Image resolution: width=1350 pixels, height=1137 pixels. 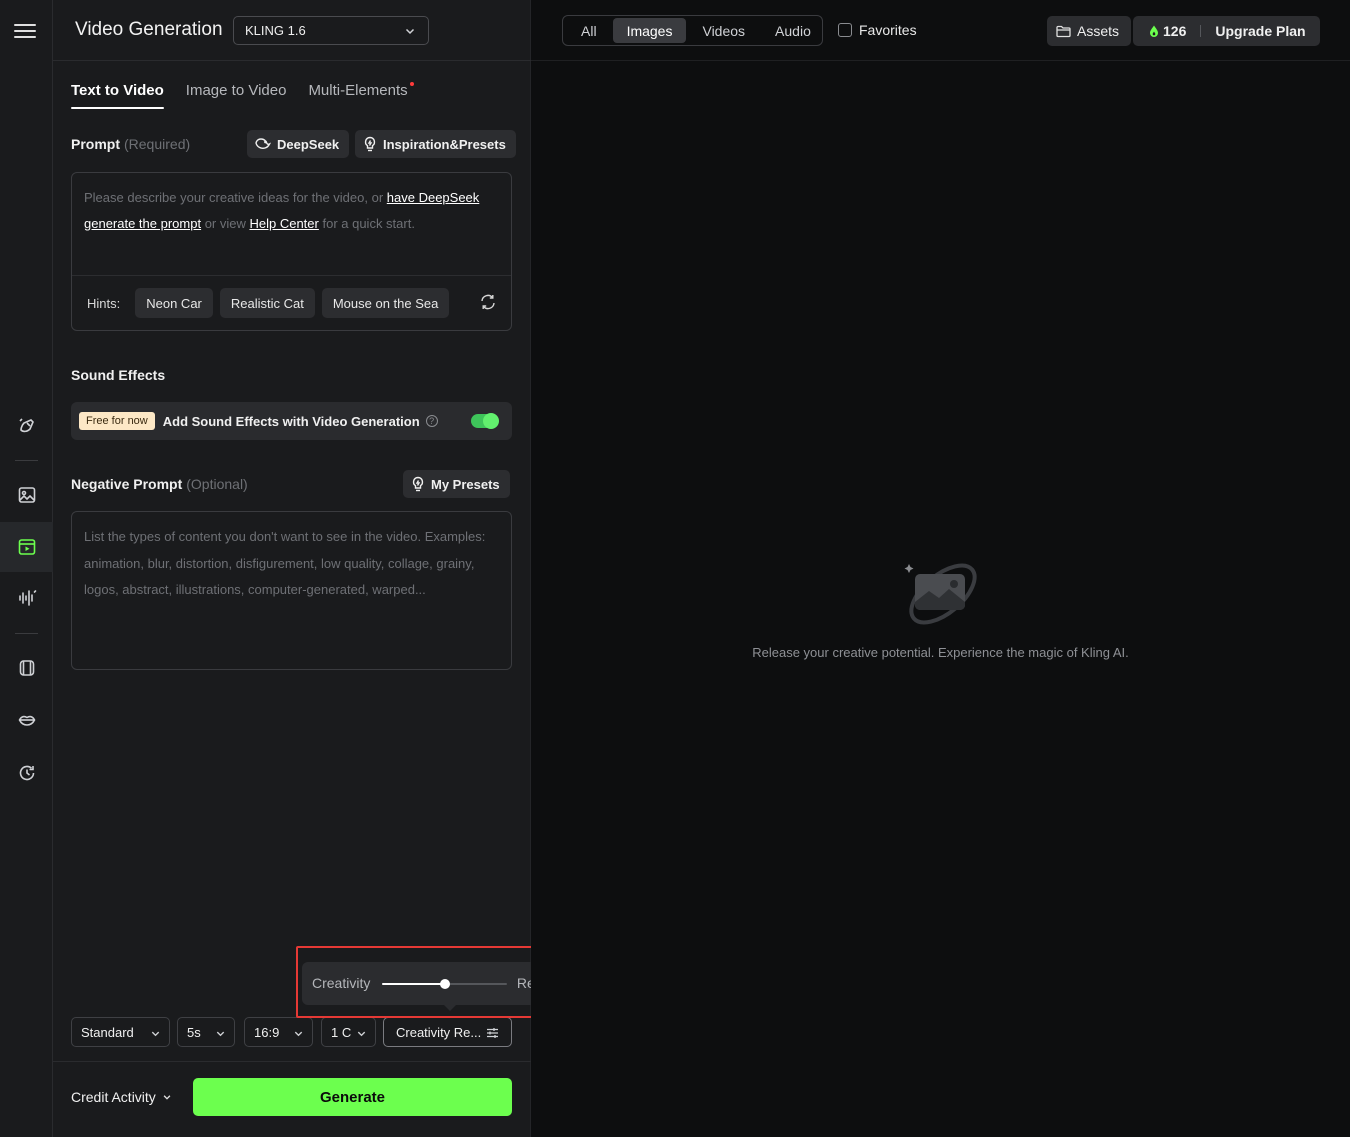 I want to click on model-select: KLING 1.6, so click(x=331, y=30).